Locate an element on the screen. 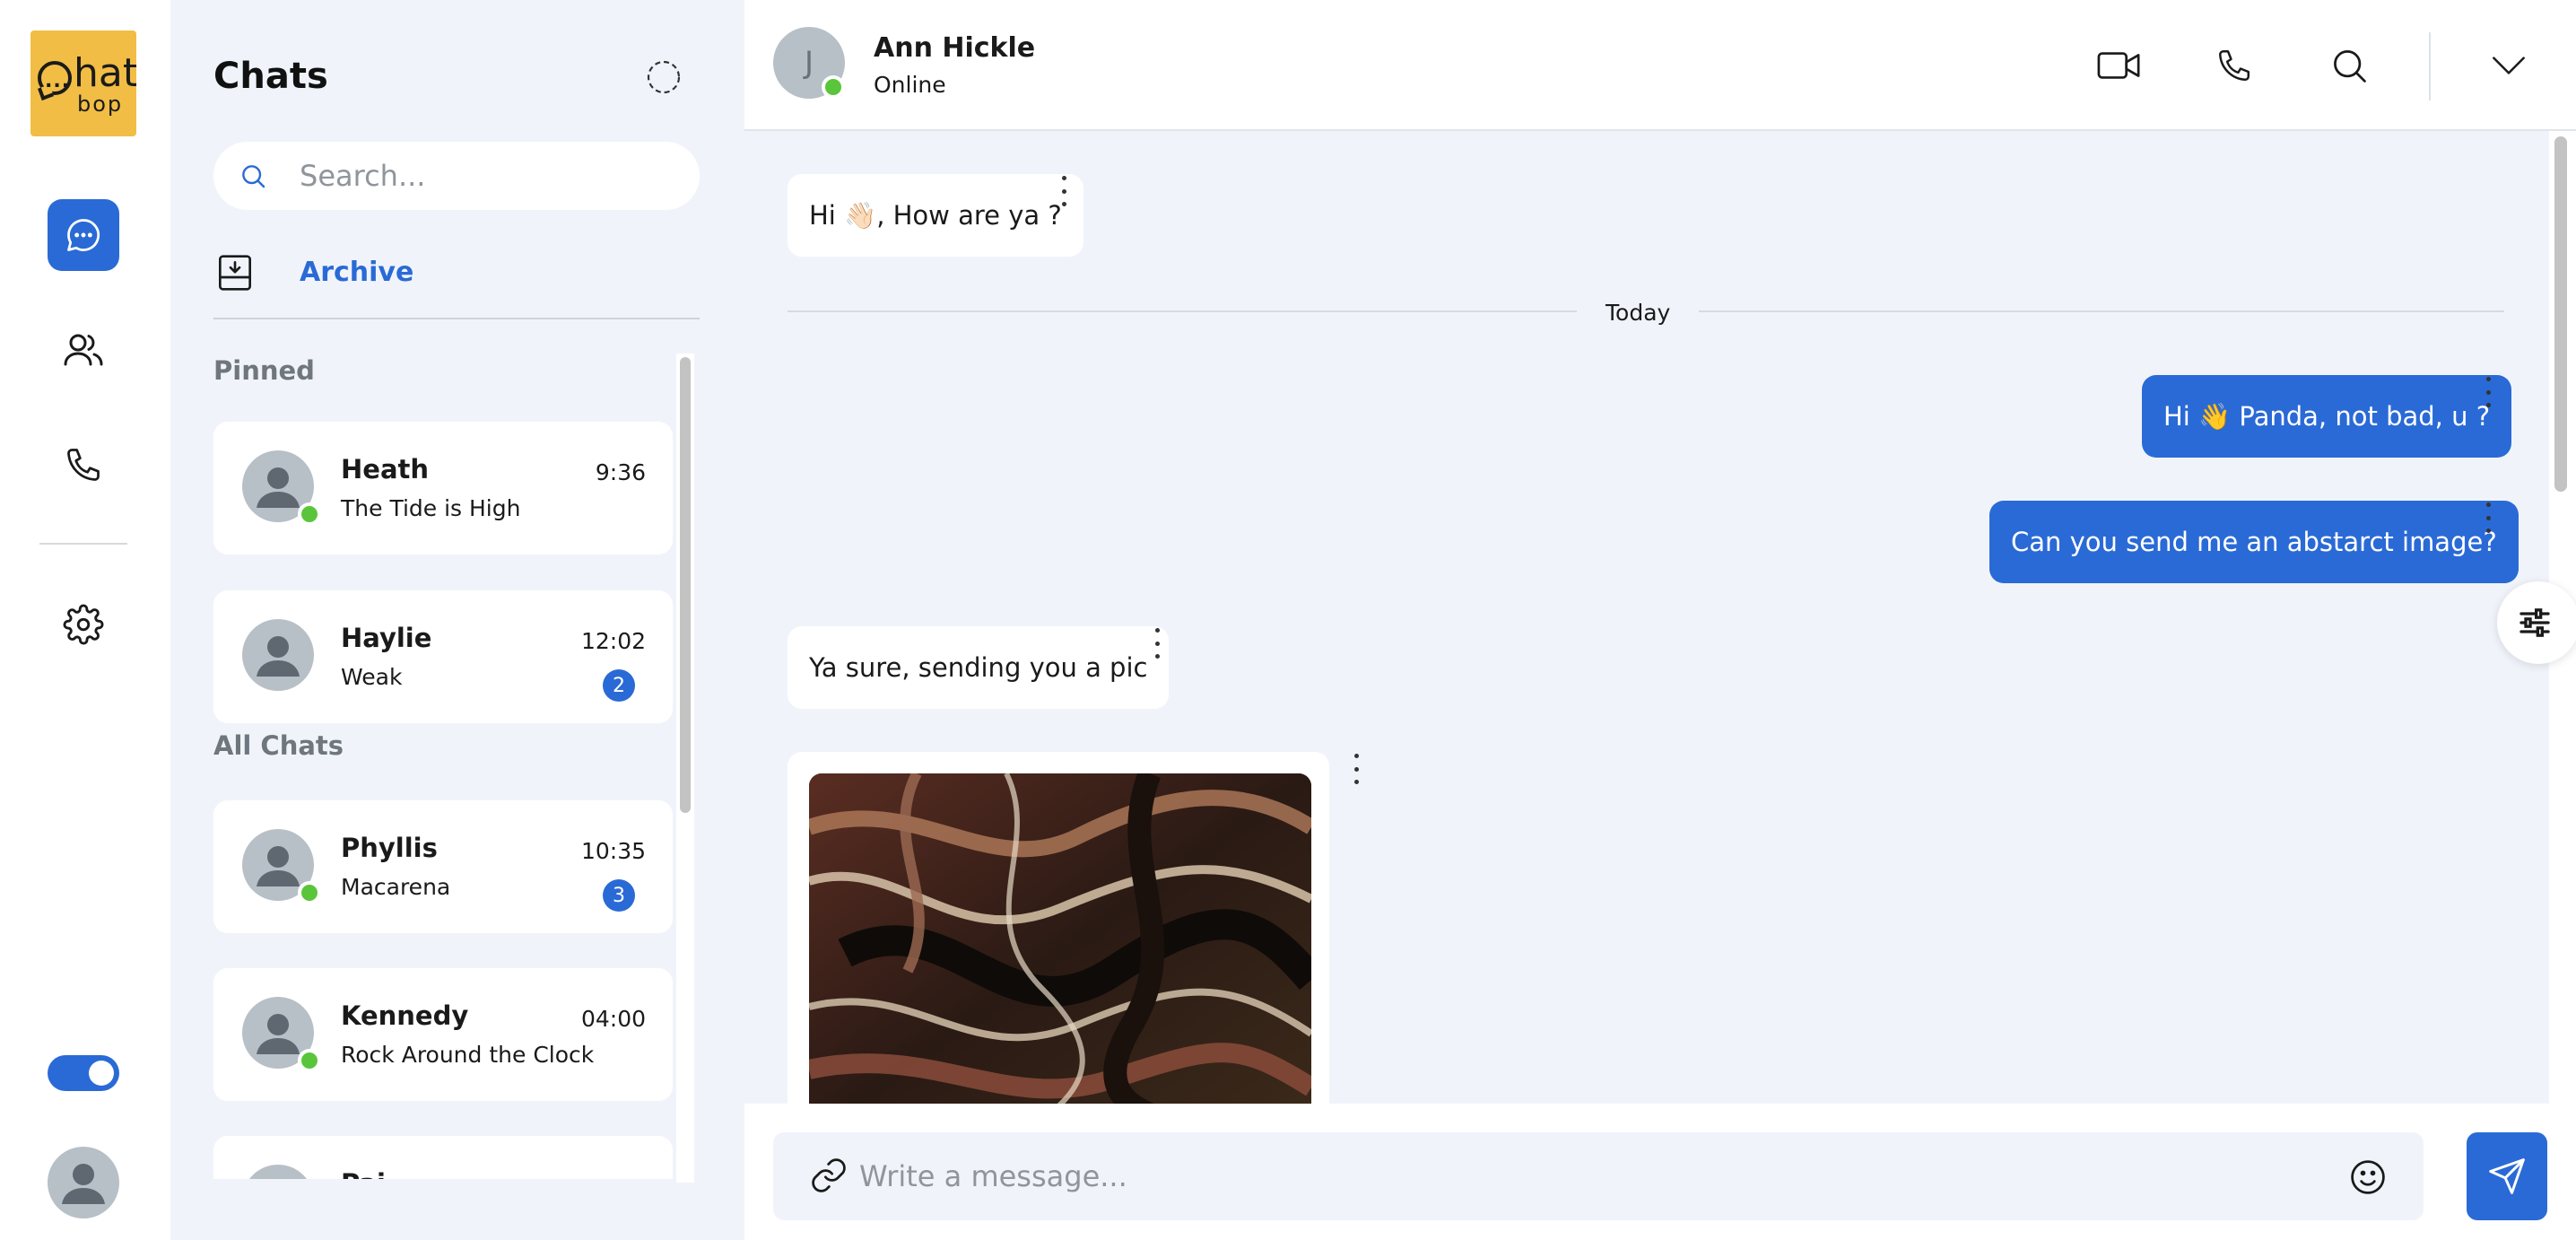 The height and width of the screenshot is (1240, 2576). logo-subtext: bop is located at coordinates (100, 104).